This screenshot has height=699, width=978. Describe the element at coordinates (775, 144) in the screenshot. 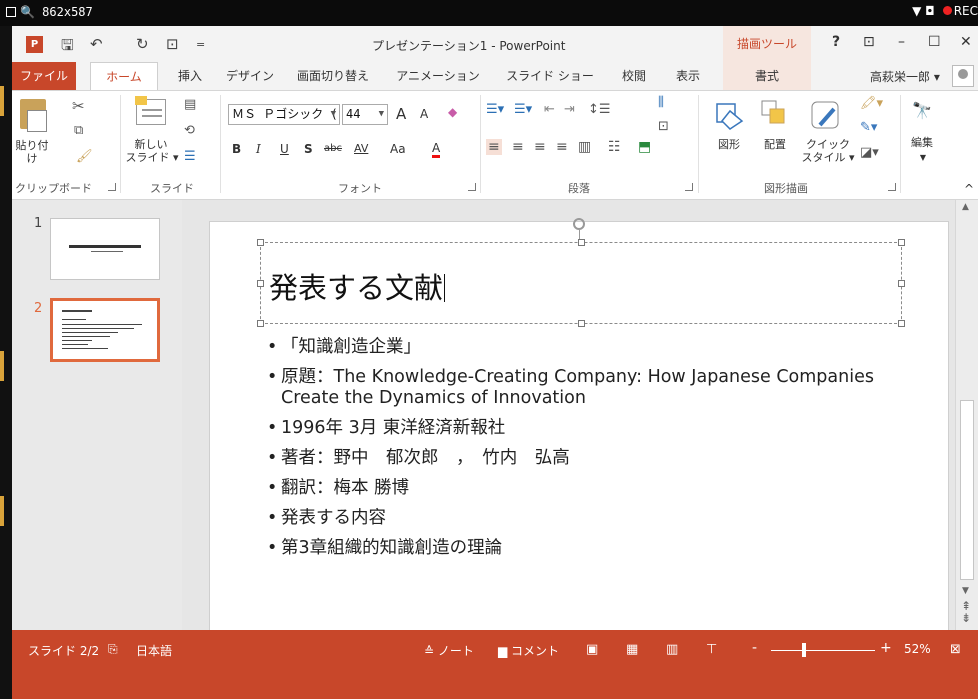

I see `arrange-button: 配置` at that location.